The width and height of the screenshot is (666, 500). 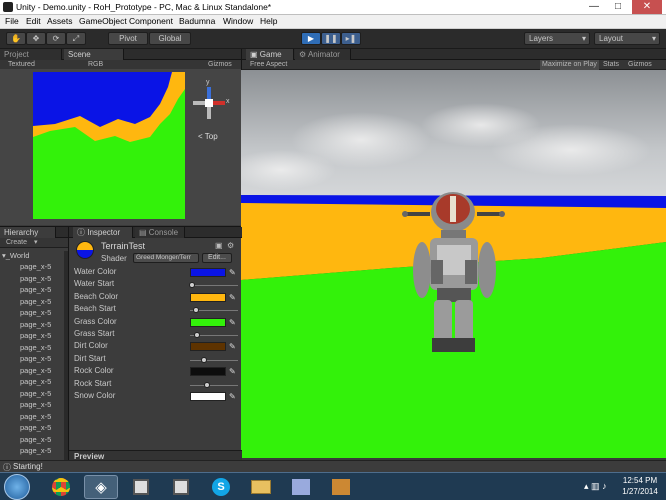 I want to click on tab-animator: ⚙ Animator, so click(x=323, y=54).